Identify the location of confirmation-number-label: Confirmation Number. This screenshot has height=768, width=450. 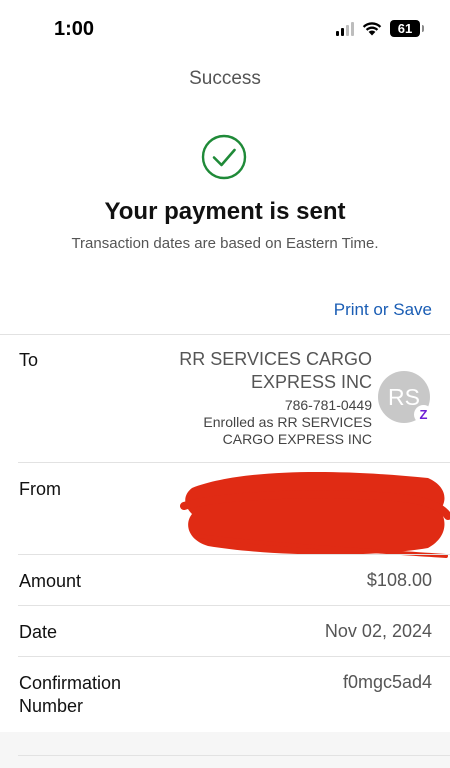
(70, 695).